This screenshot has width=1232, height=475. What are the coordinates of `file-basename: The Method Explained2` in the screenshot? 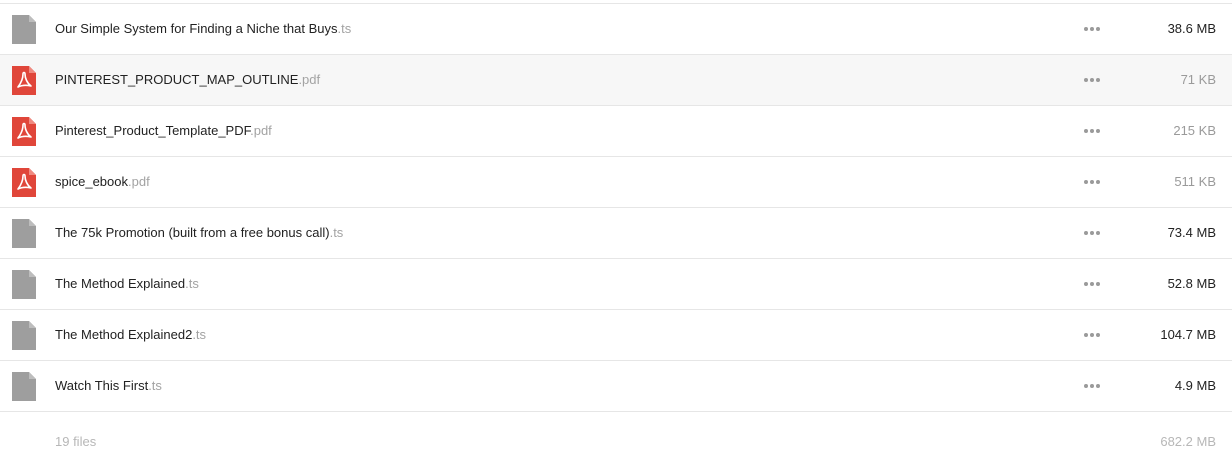 It's located at (124, 334).